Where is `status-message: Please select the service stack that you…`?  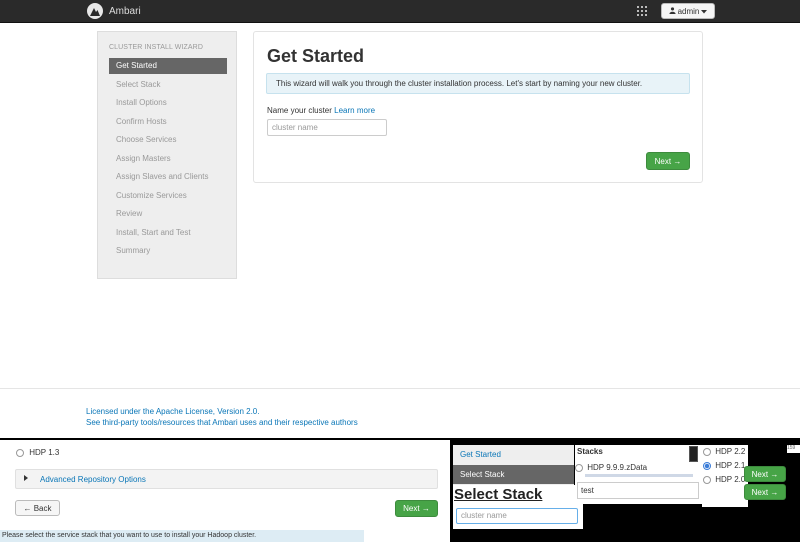 status-message: Please select the service stack that you… is located at coordinates (182, 536).